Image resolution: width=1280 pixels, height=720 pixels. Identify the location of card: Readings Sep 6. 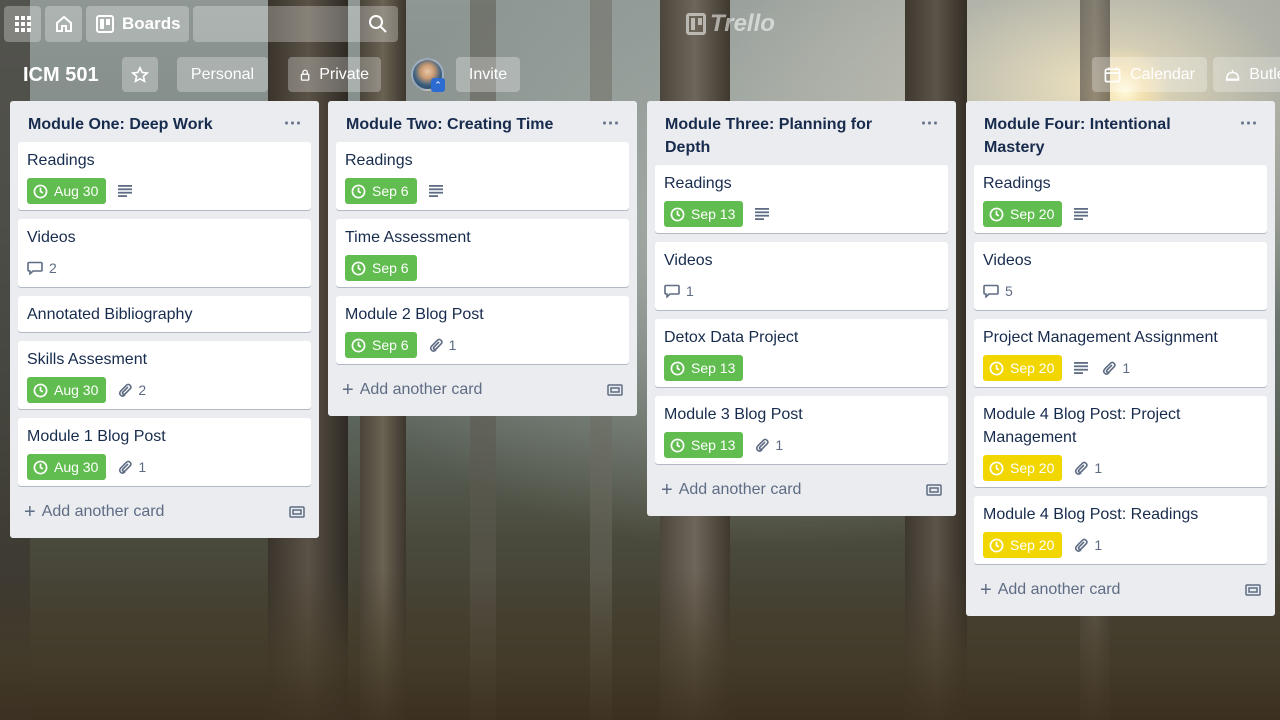
(482, 176).